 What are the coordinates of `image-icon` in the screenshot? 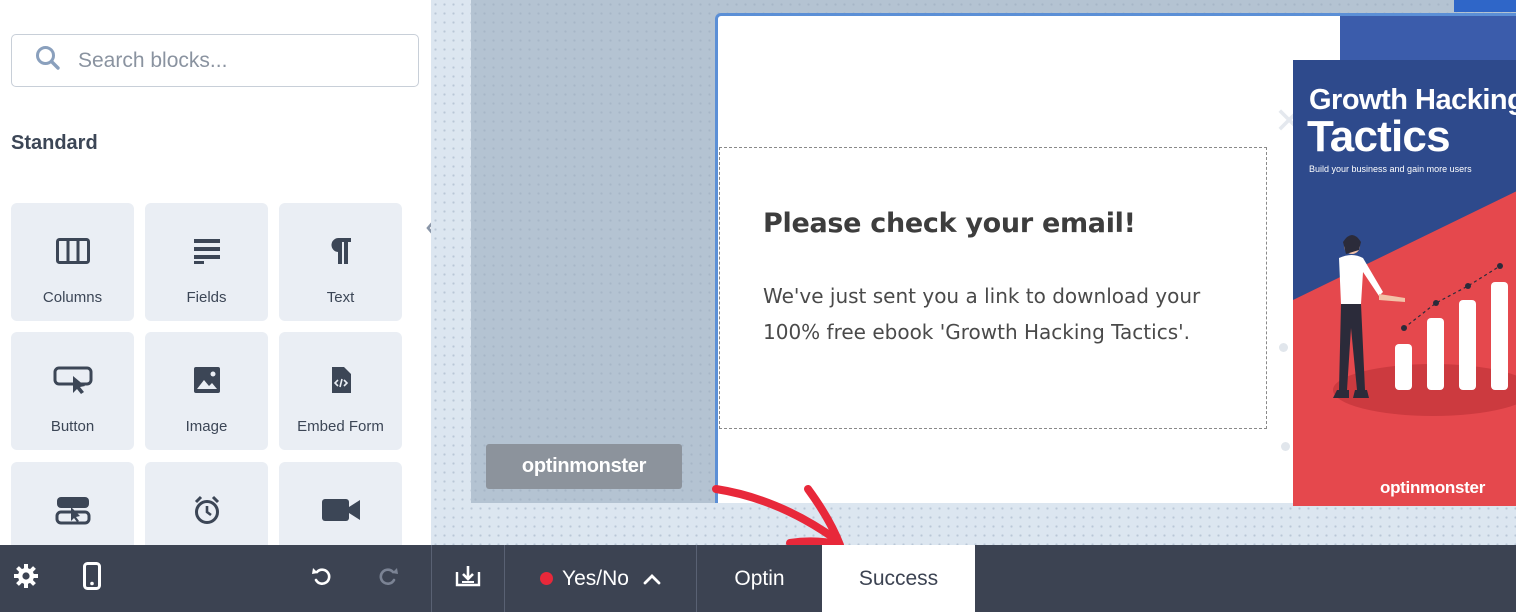 It's located at (207, 380).